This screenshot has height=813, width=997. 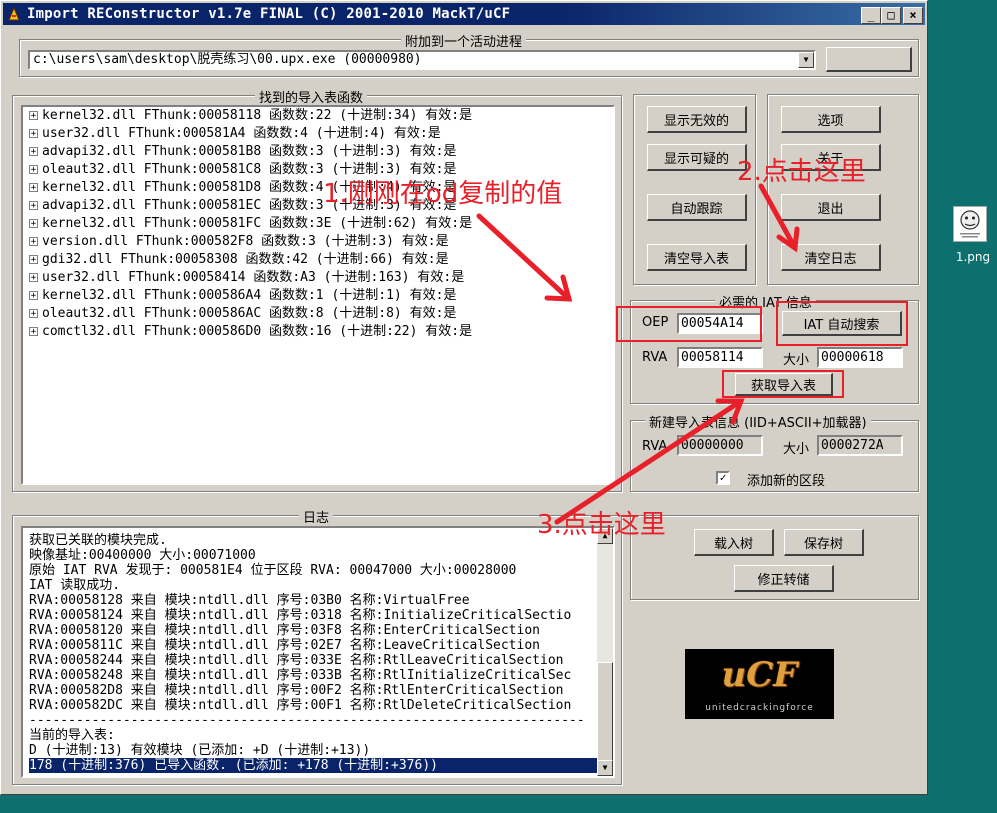 I want to click on arrow-step1, so click(x=524, y=257).